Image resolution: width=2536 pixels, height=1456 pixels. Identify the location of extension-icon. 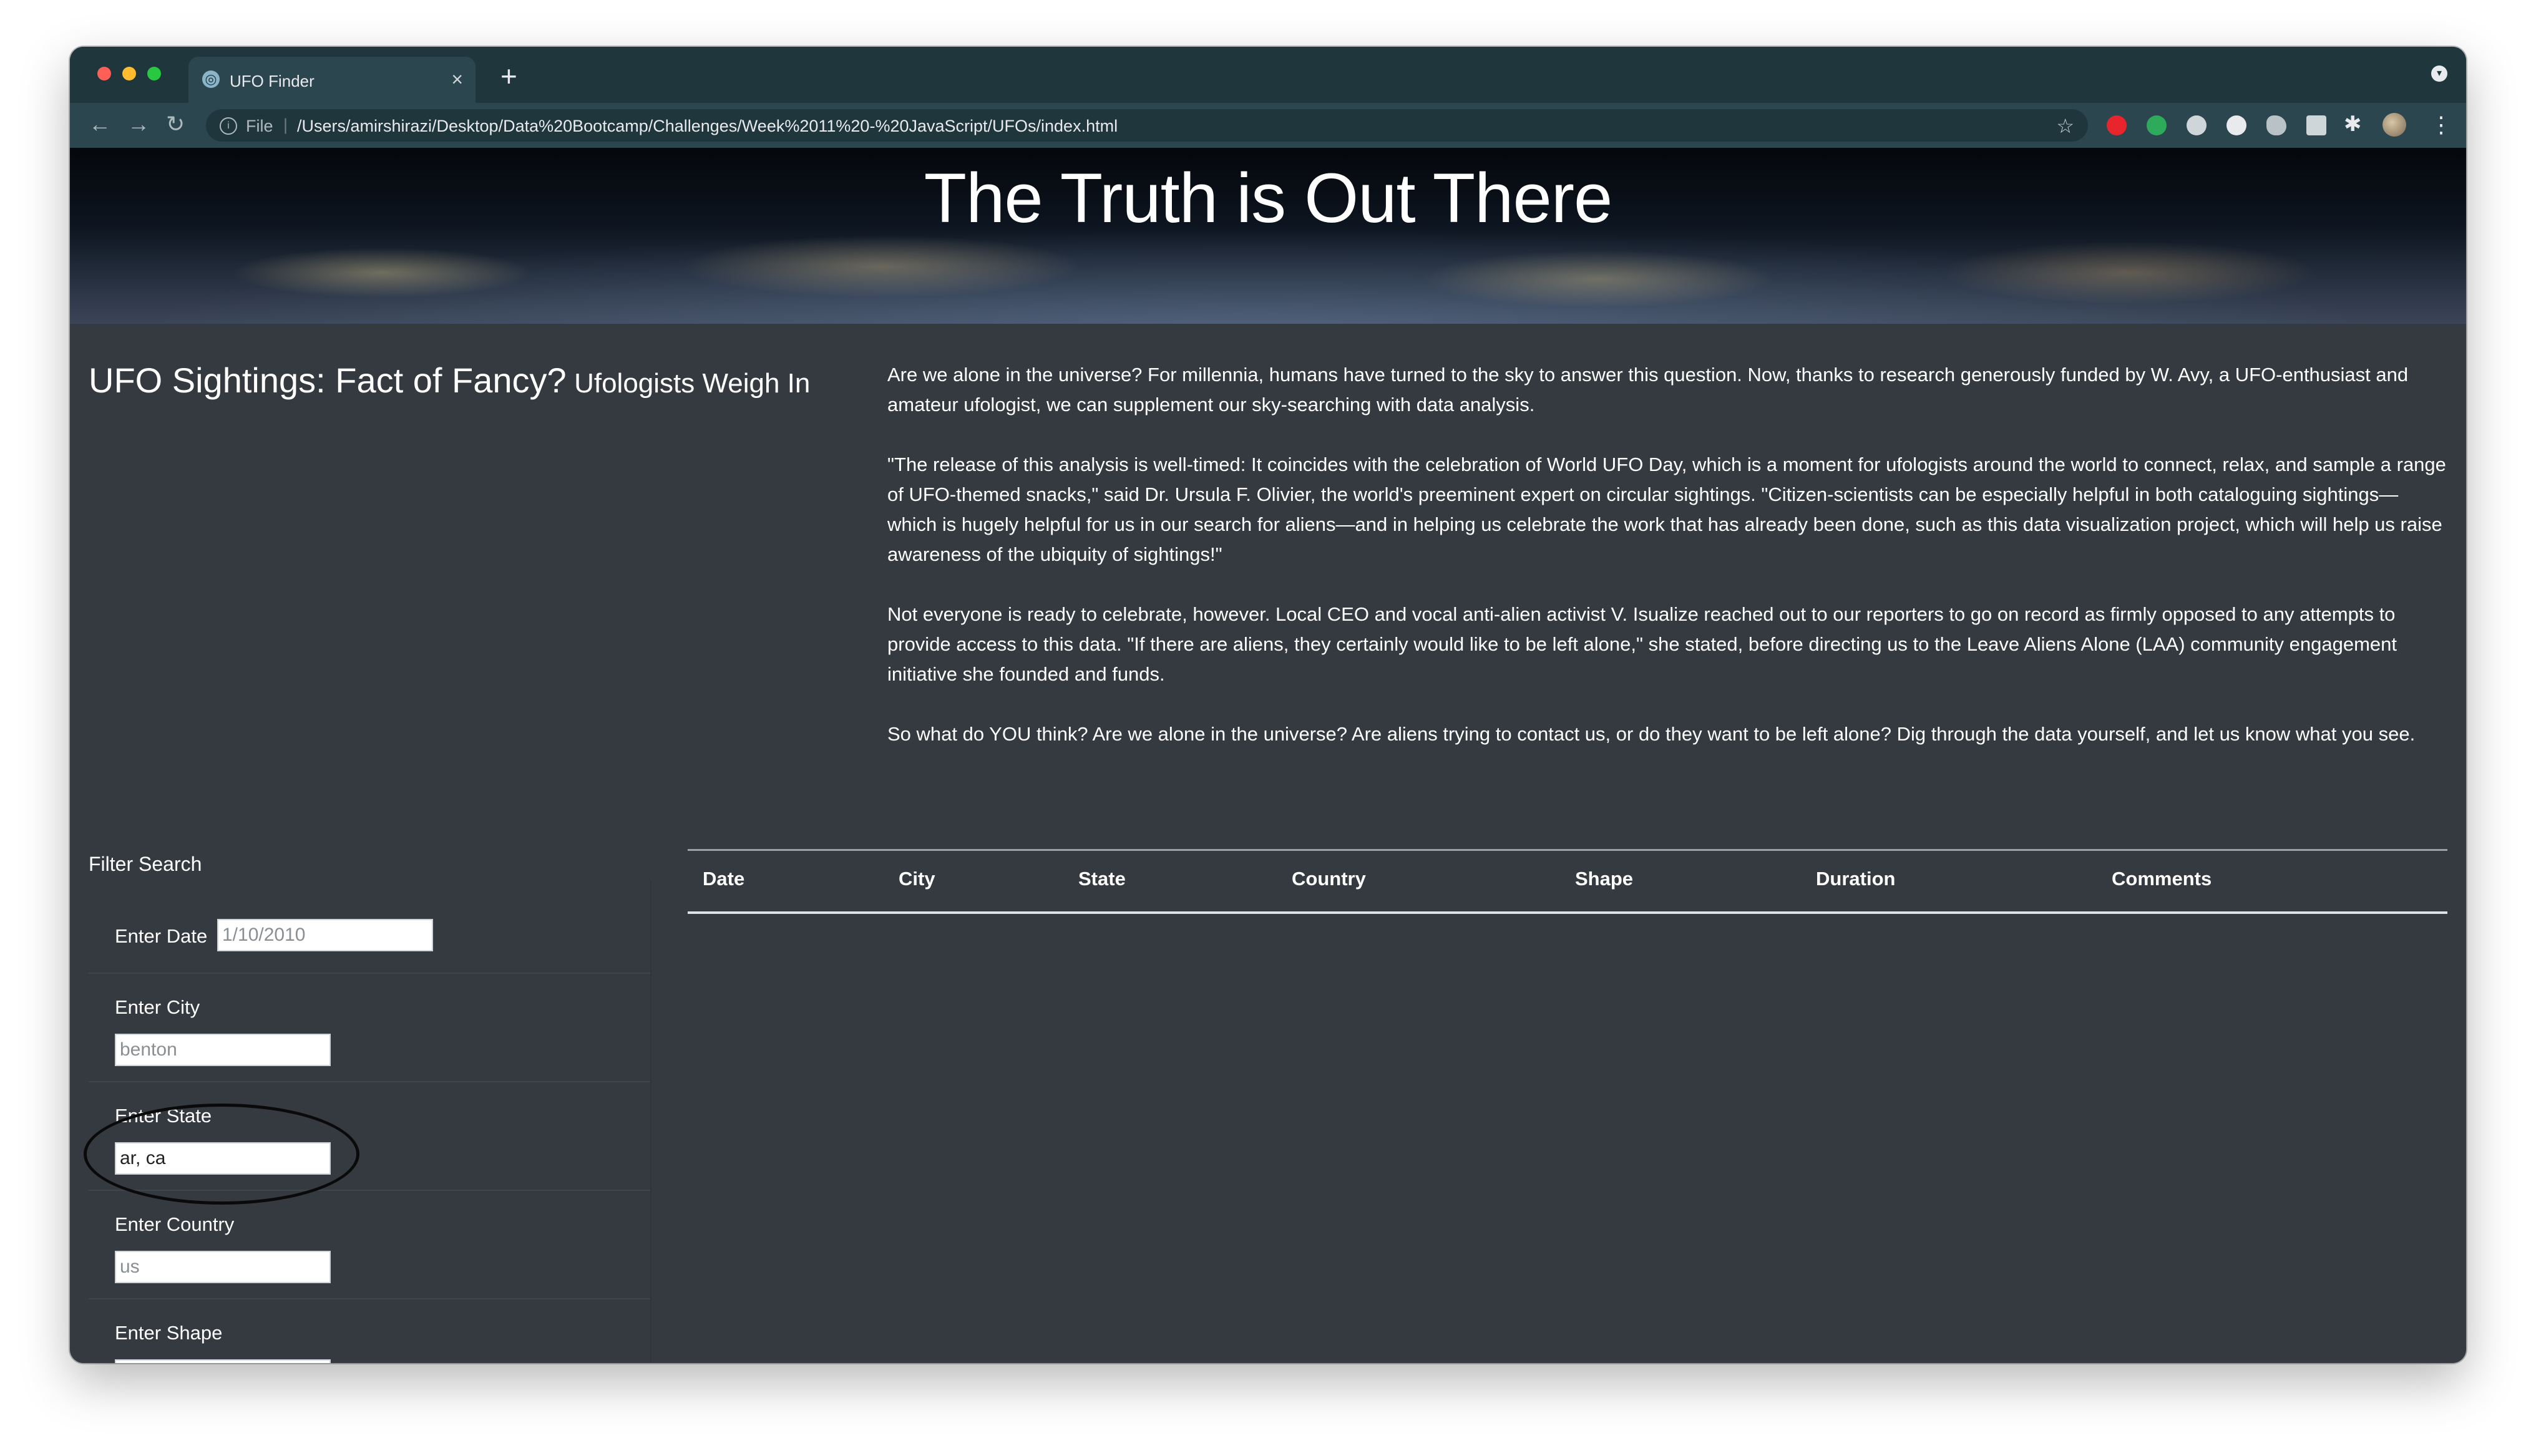
(2197, 125).